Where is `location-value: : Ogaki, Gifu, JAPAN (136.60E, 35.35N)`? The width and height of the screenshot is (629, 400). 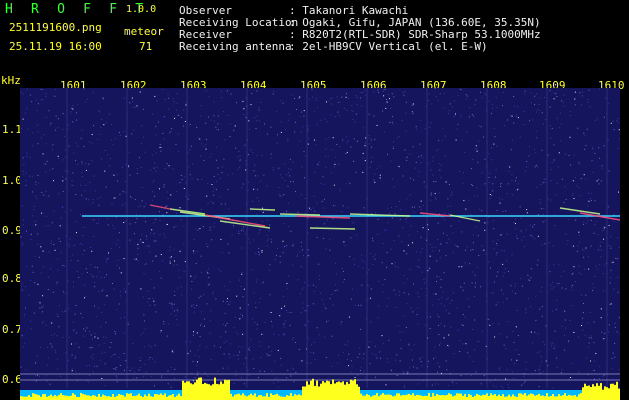
location-value: : Ogaki, Gifu, JAPAN (136.60E, 35.35N) is located at coordinates (415, 22).